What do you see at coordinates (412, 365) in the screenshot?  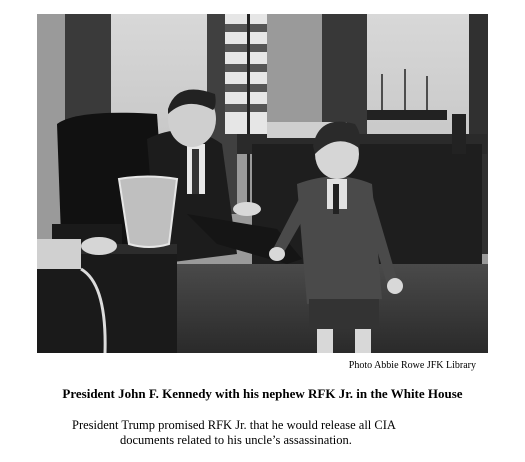 I see `photo-credit: Photo Abbie Rowe JFK Library` at bounding box center [412, 365].